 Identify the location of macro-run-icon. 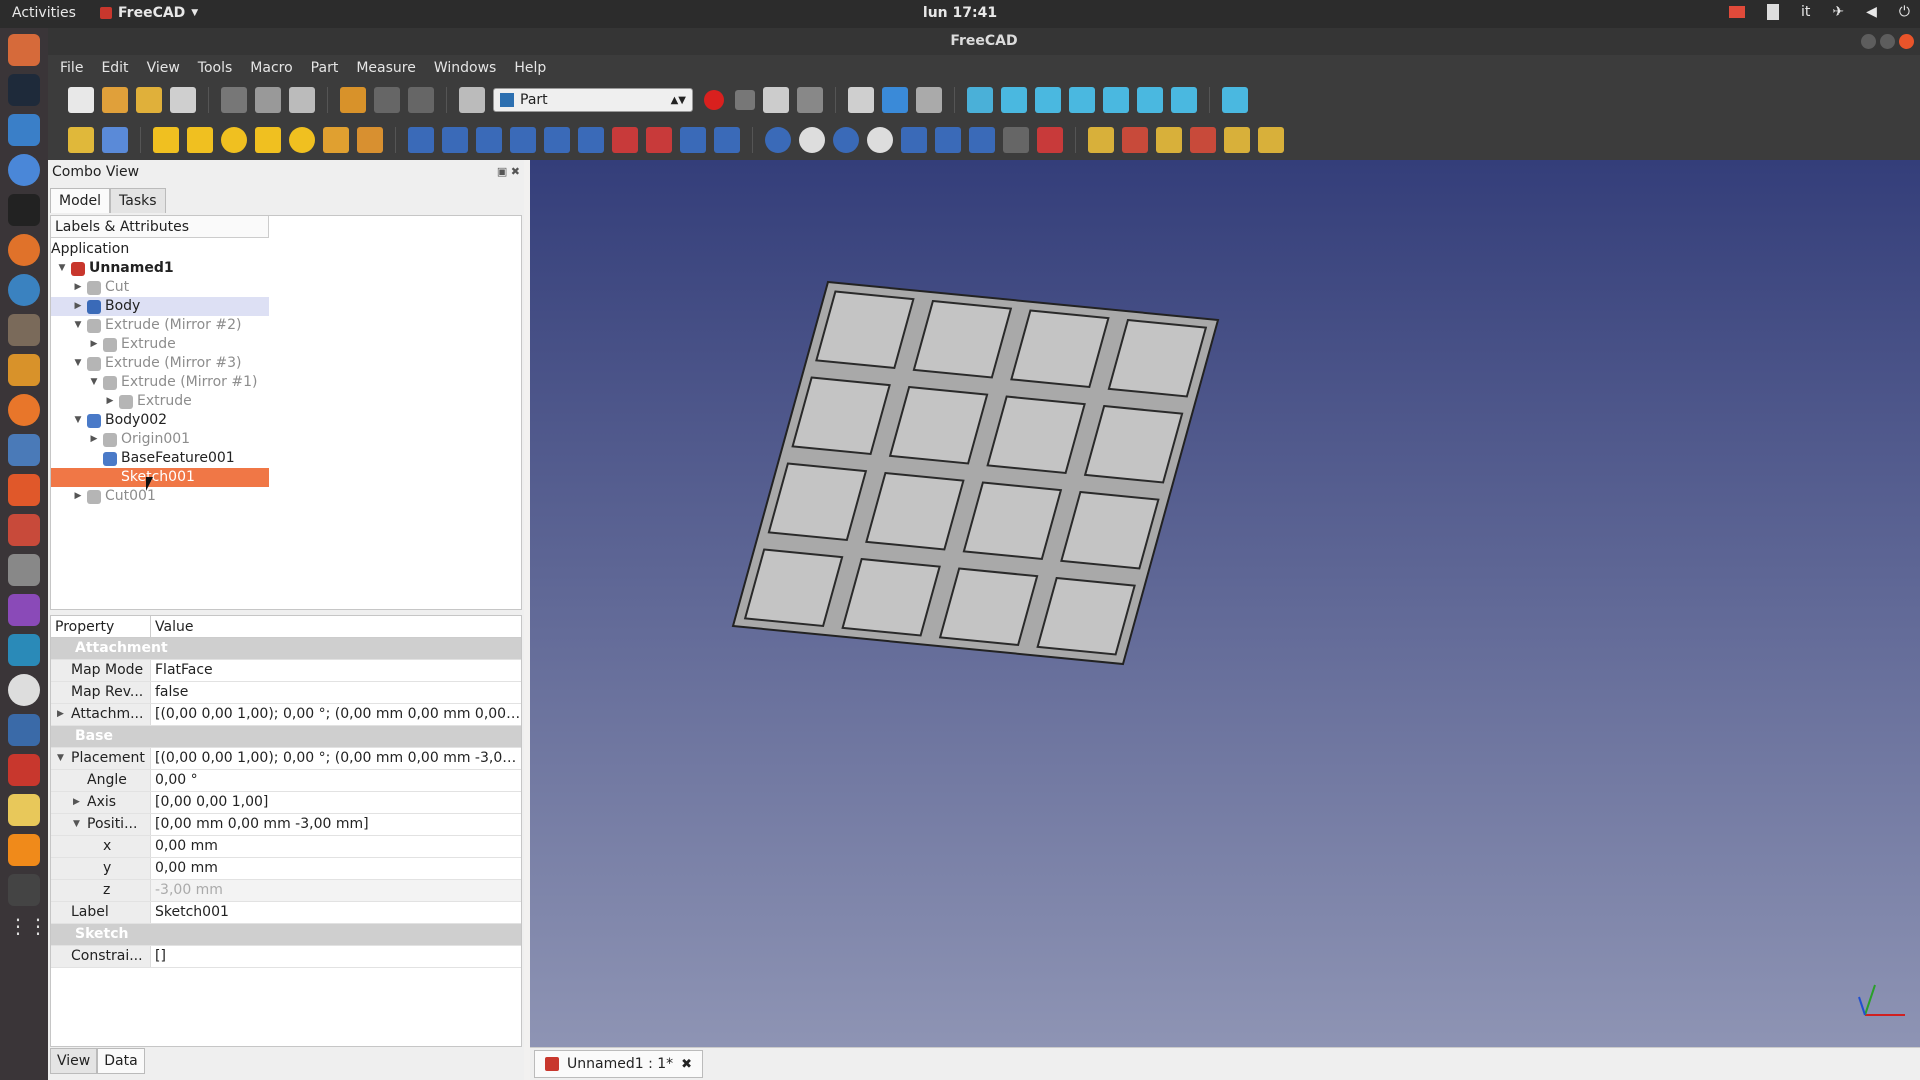
(810, 100).